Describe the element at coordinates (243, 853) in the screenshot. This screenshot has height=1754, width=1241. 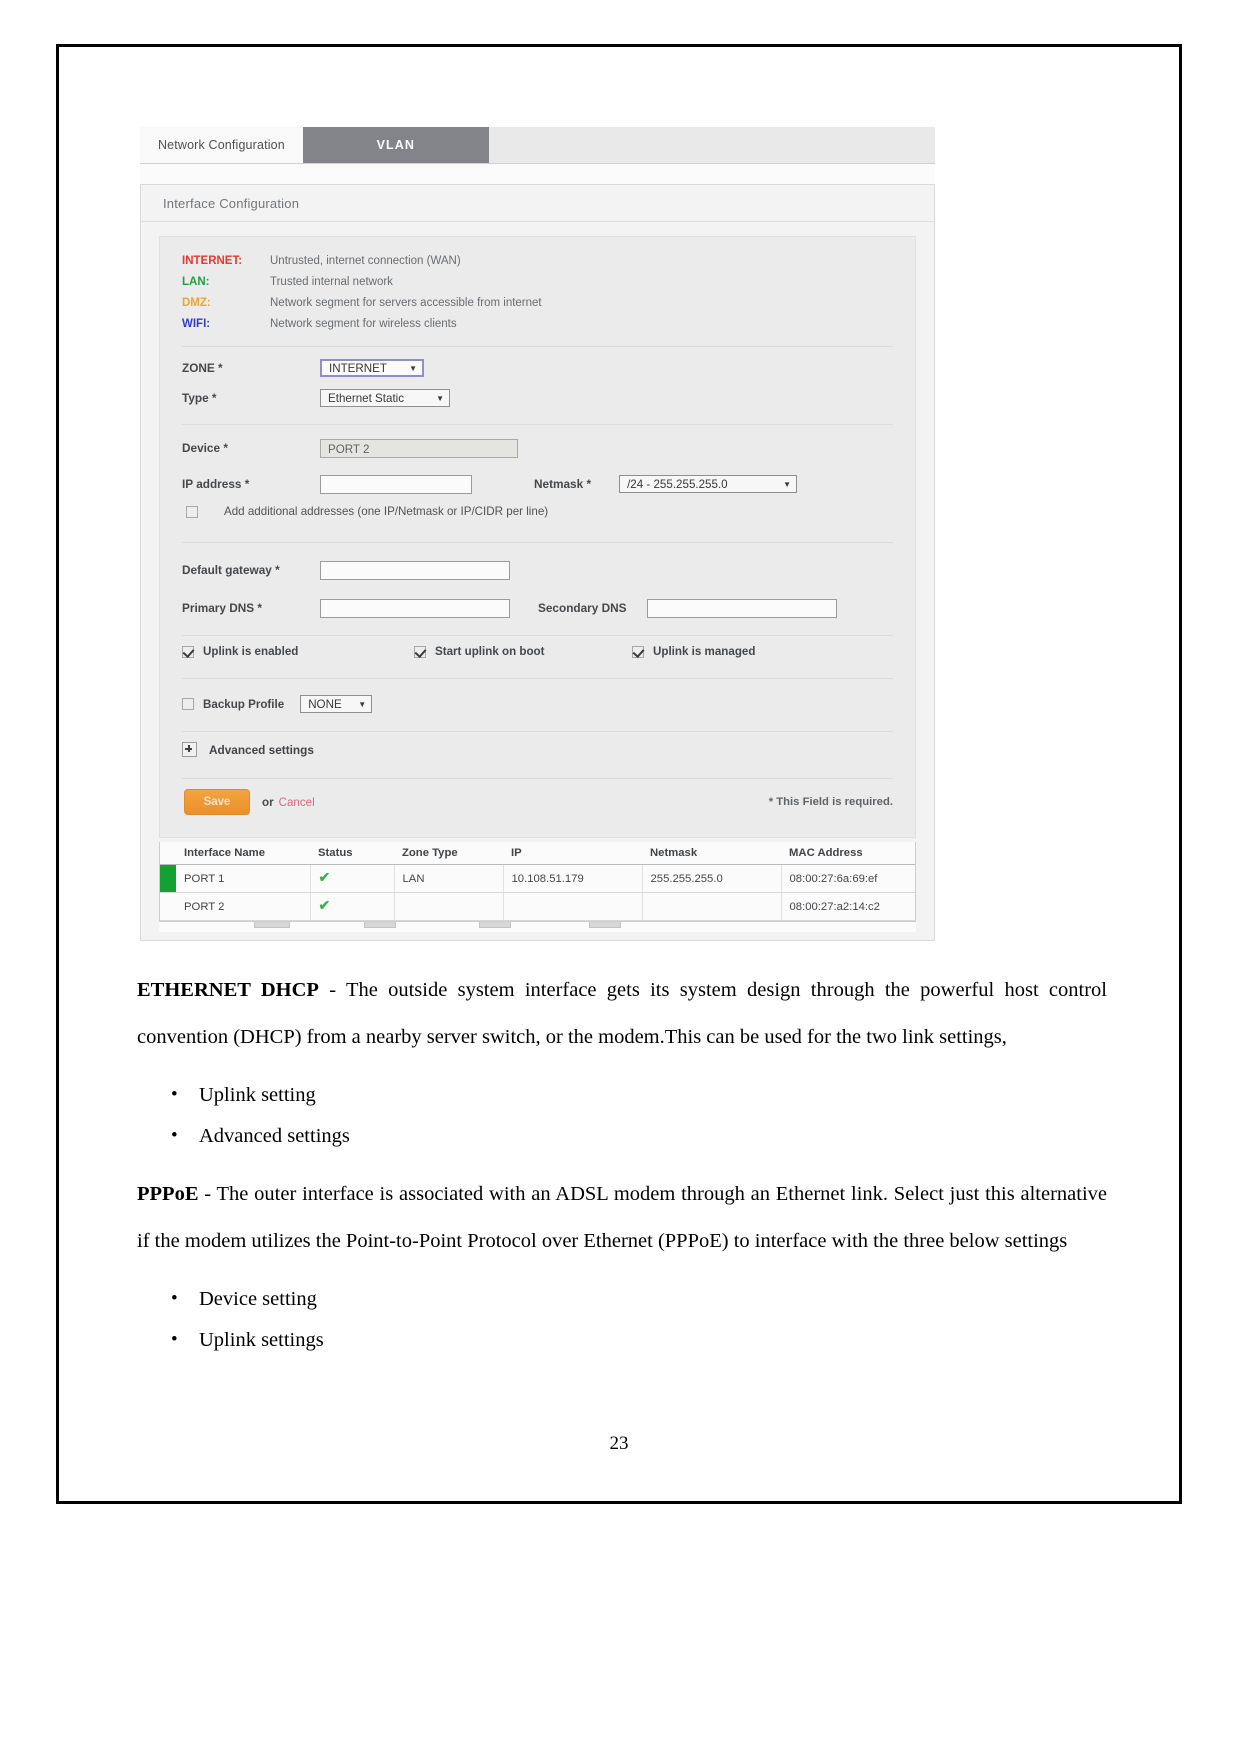
I see `column-interface-name: Interface Name` at that location.